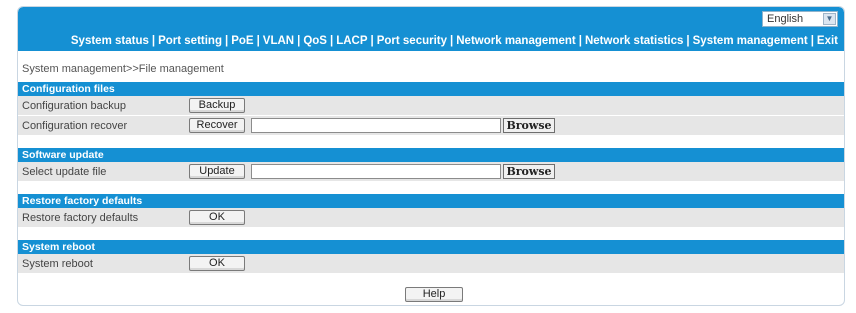 This screenshot has height=313, width=856. I want to click on section-header-system-reboot: System reboot, so click(431, 247).